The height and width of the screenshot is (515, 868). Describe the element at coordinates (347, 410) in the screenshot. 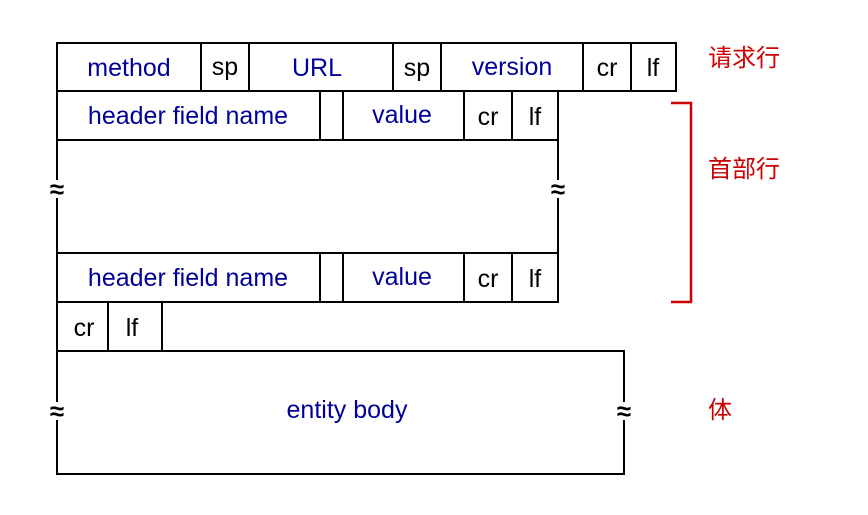

I see `entity-body-text: entity body` at that location.